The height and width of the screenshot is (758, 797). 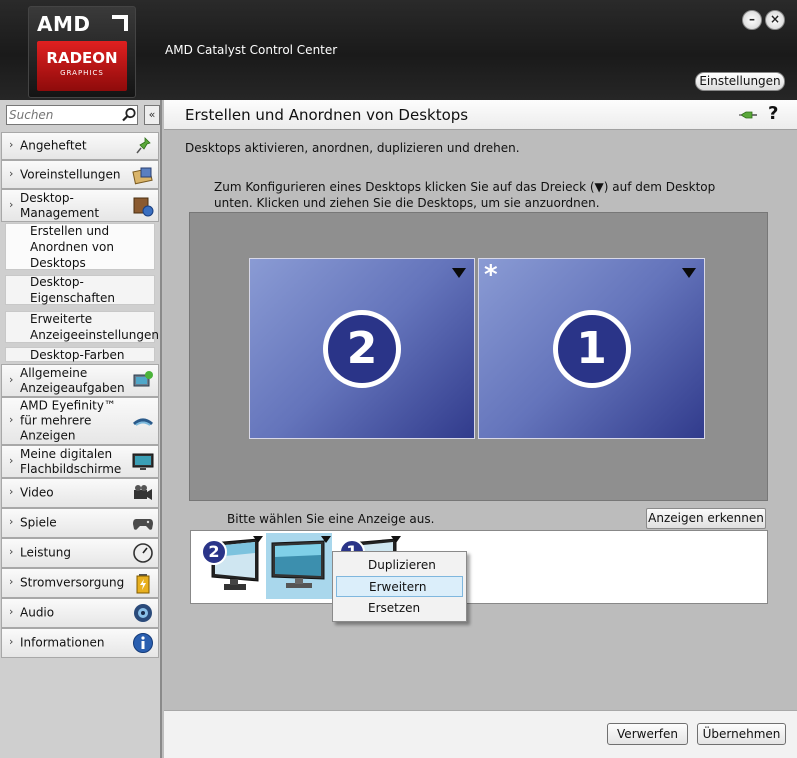 I want to click on sidebar-subitem-label: Desktop-Eigenschaften, so click(x=73, y=290).